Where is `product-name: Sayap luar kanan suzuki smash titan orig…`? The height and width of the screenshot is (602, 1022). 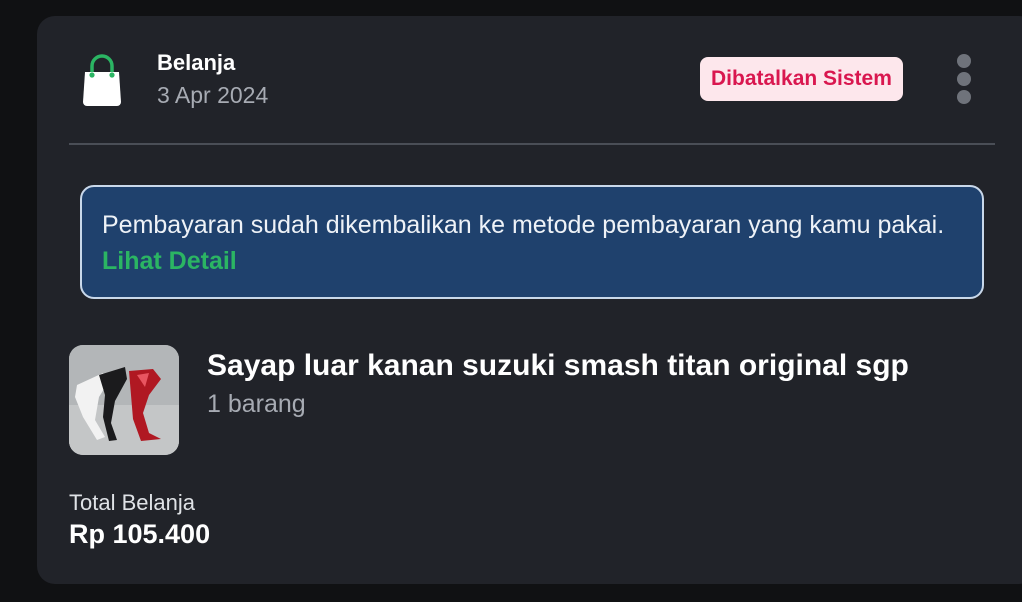 product-name: Sayap luar kanan suzuki smash titan orig… is located at coordinates (558, 366).